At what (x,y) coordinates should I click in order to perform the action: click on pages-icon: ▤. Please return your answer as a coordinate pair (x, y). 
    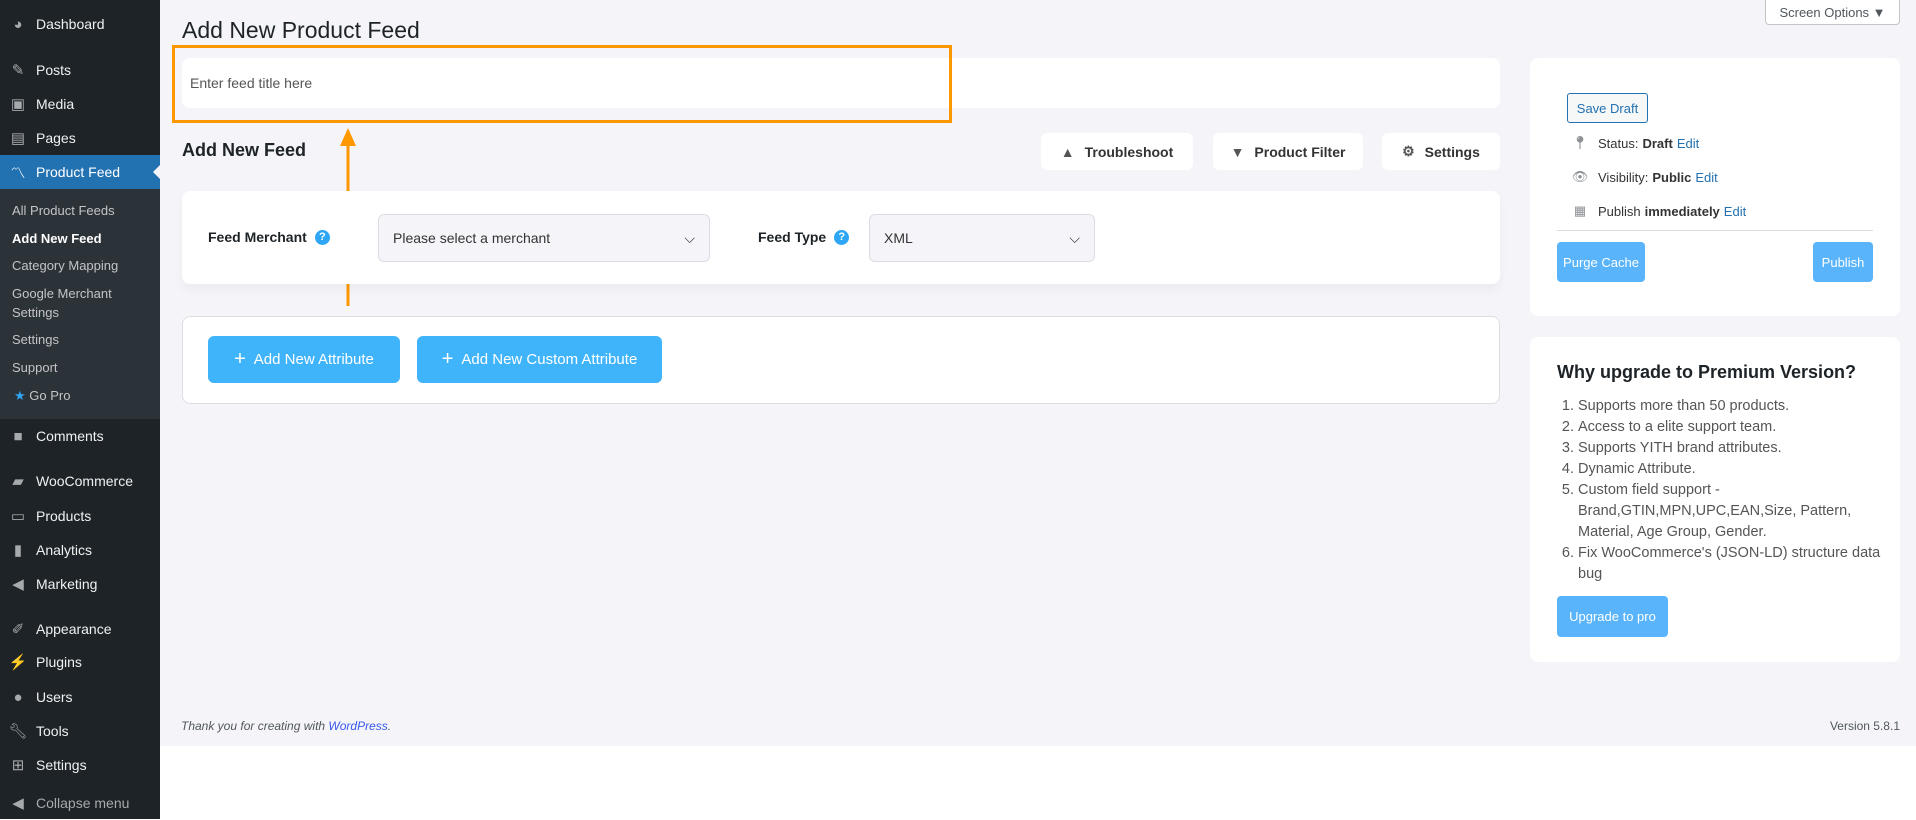
    Looking at the image, I should click on (18, 138).